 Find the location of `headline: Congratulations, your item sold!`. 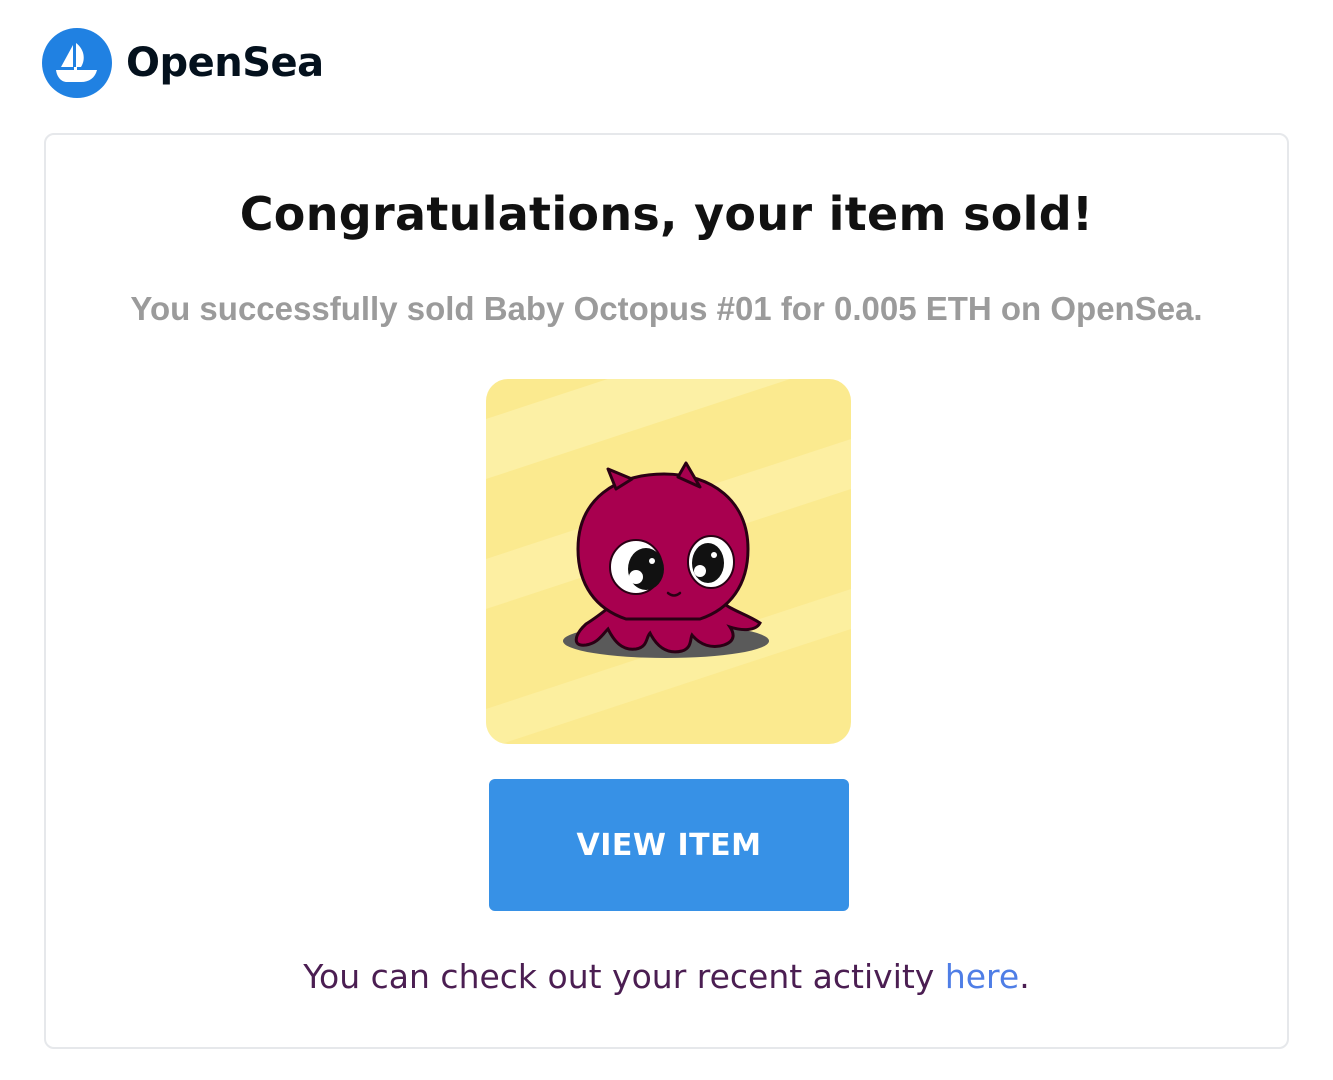

headline: Congratulations, your item sold! is located at coordinates (666, 214).